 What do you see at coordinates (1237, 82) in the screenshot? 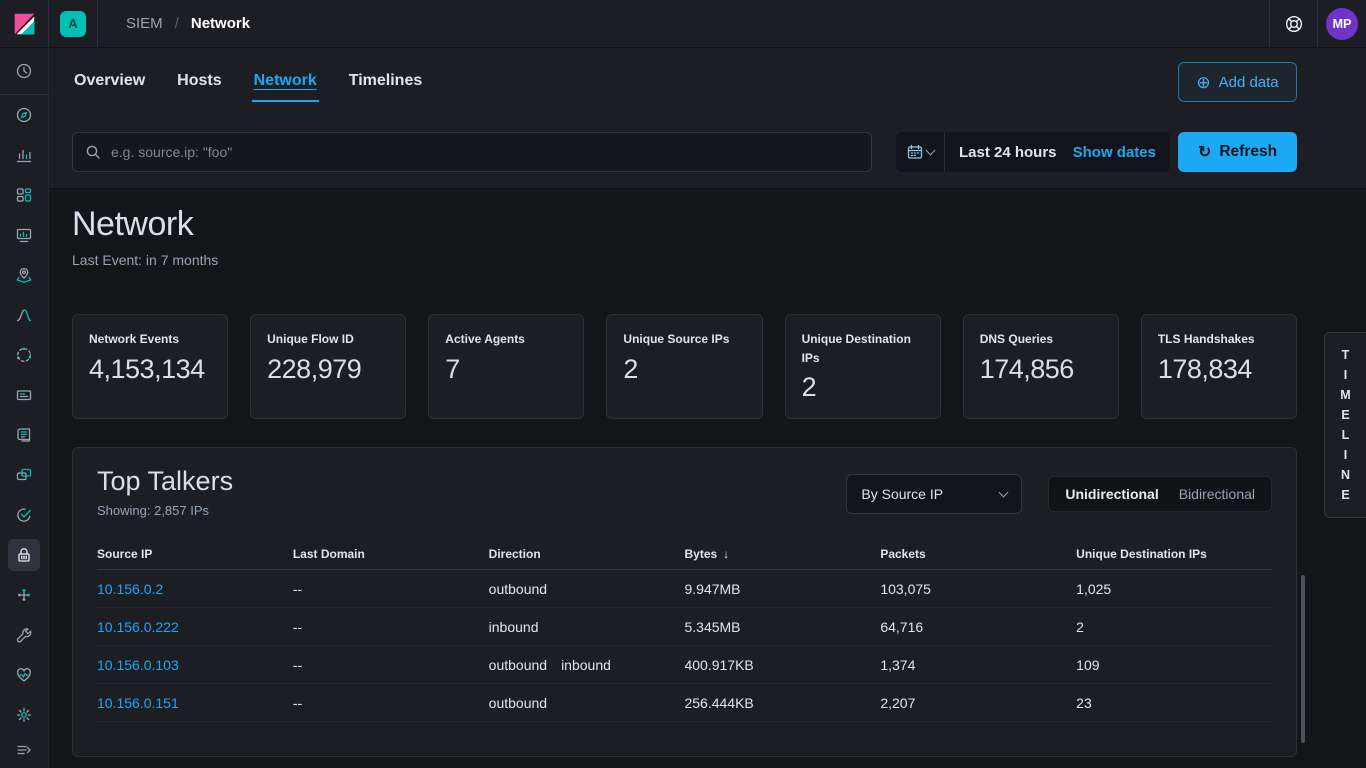
I see `add-data-button: ⊕ Add data` at bounding box center [1237, 82].